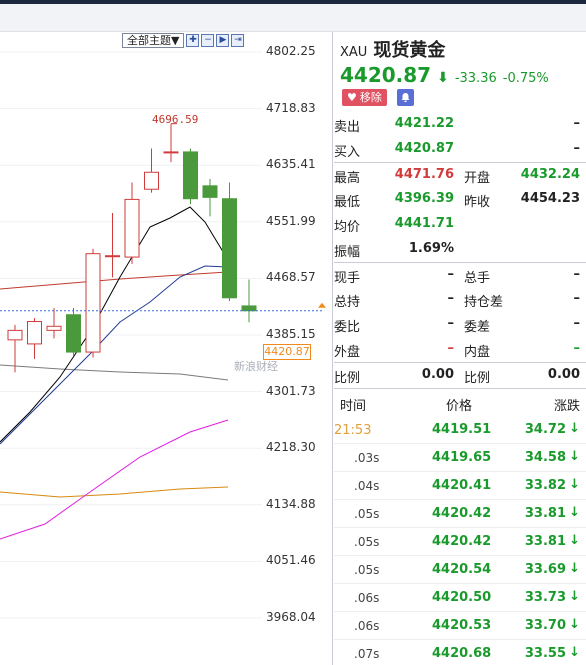 The height and width of the screenshot is (665, 586). I want to click on y-axis-label: 4468.57, so click(291, 277).